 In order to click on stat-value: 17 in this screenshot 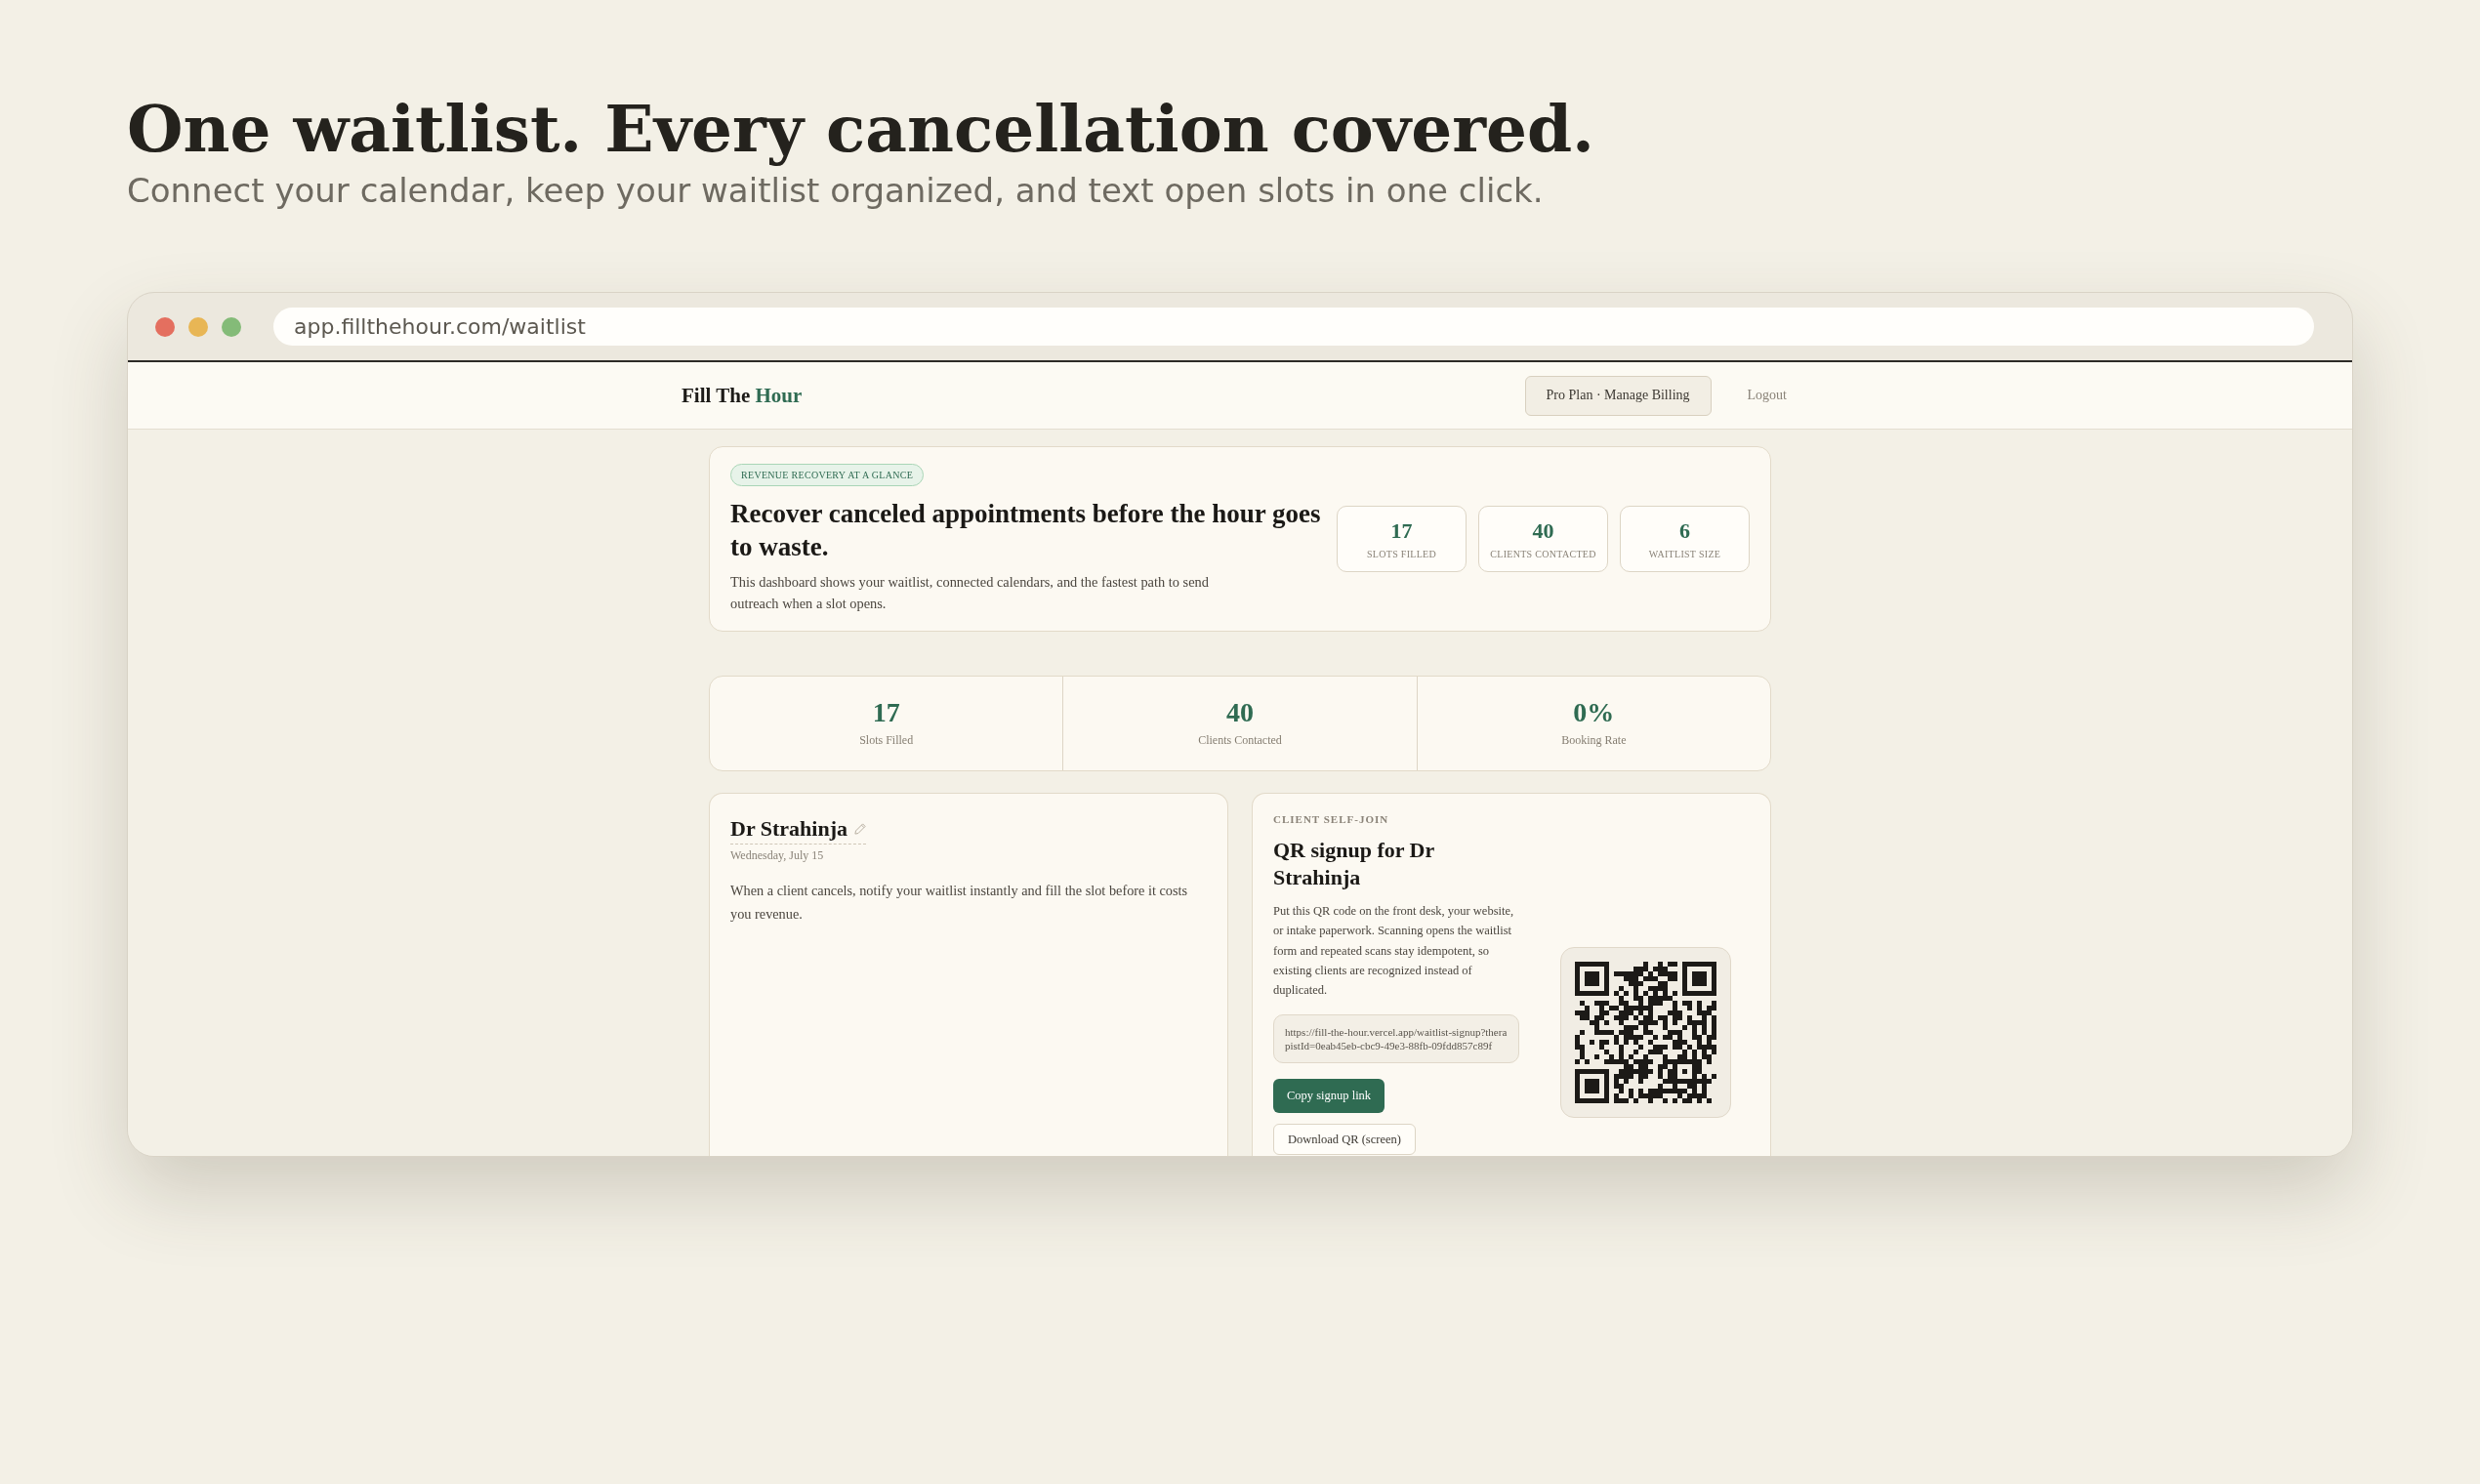, I will do `click(1401, 530)`.